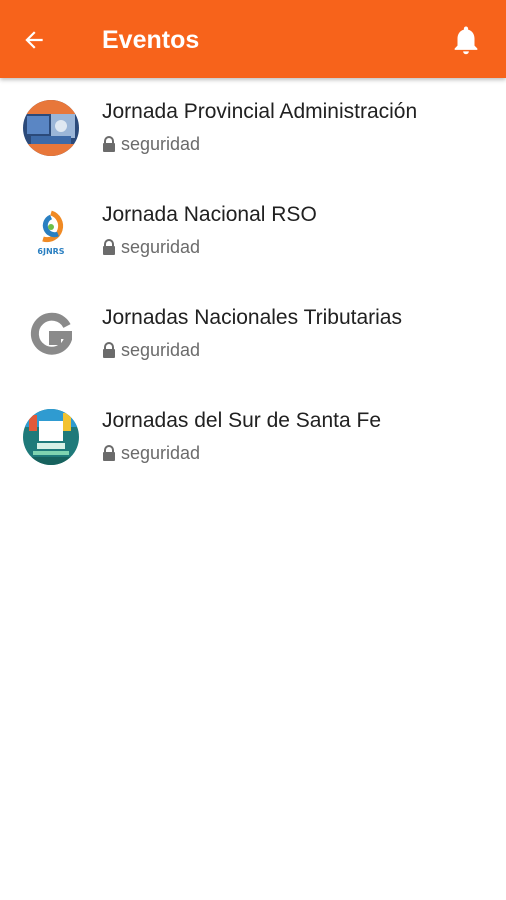 This screenshot has width=506, height=900. I want to click on back-button, so click(34, 40).